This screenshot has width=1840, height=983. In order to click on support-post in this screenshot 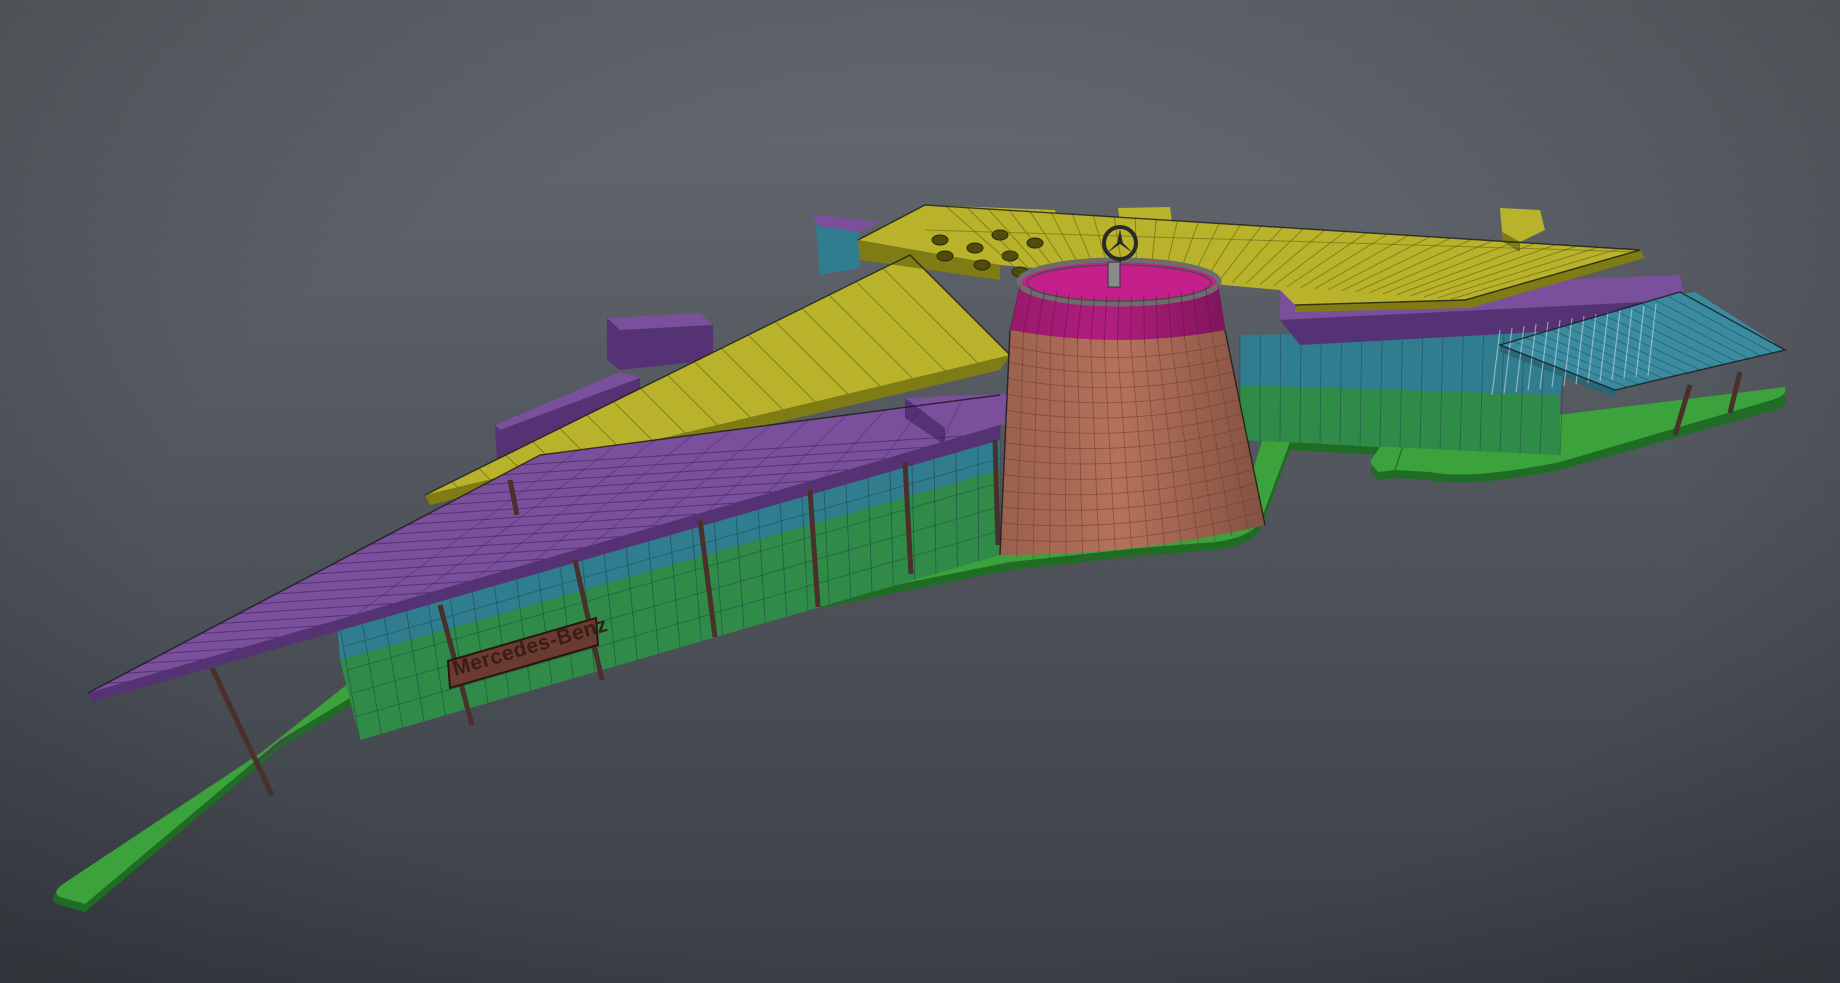, I will do `click(996, 492)`.